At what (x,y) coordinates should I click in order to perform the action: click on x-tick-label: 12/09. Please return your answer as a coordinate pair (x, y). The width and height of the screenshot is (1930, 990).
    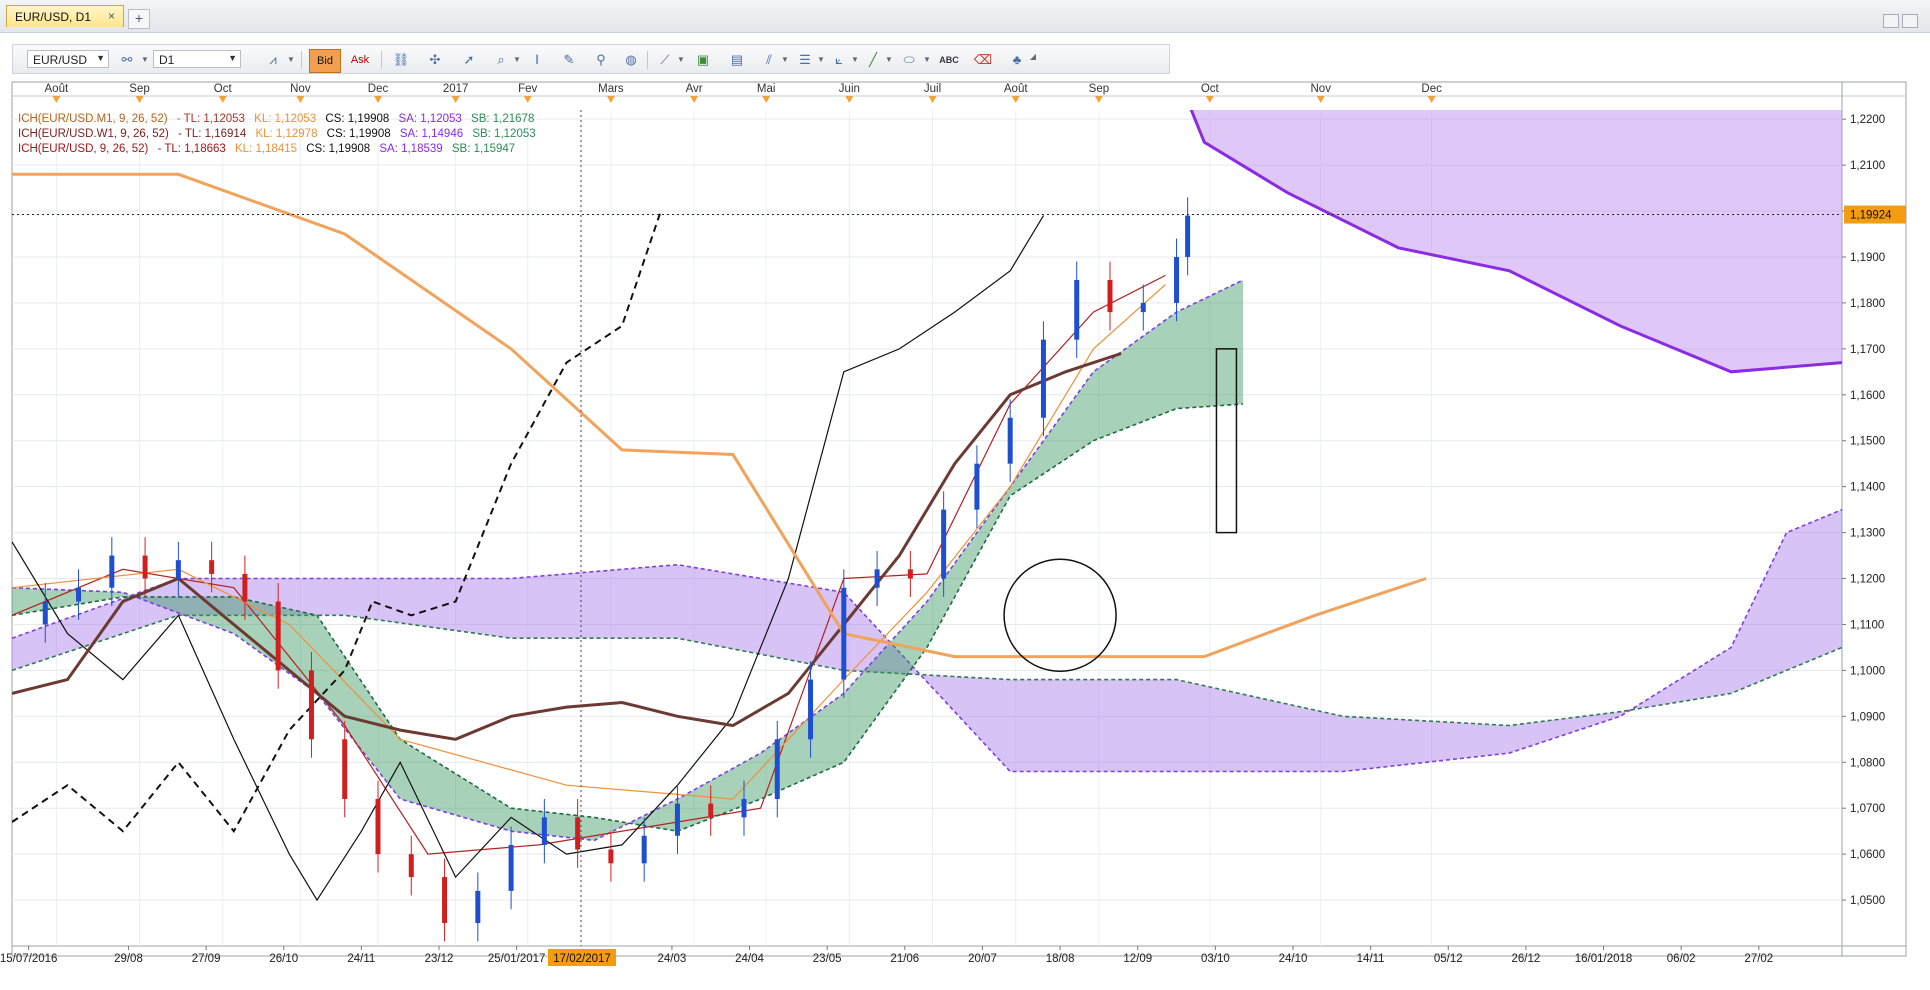
    Looking at the image, I should click on (1137, 959).